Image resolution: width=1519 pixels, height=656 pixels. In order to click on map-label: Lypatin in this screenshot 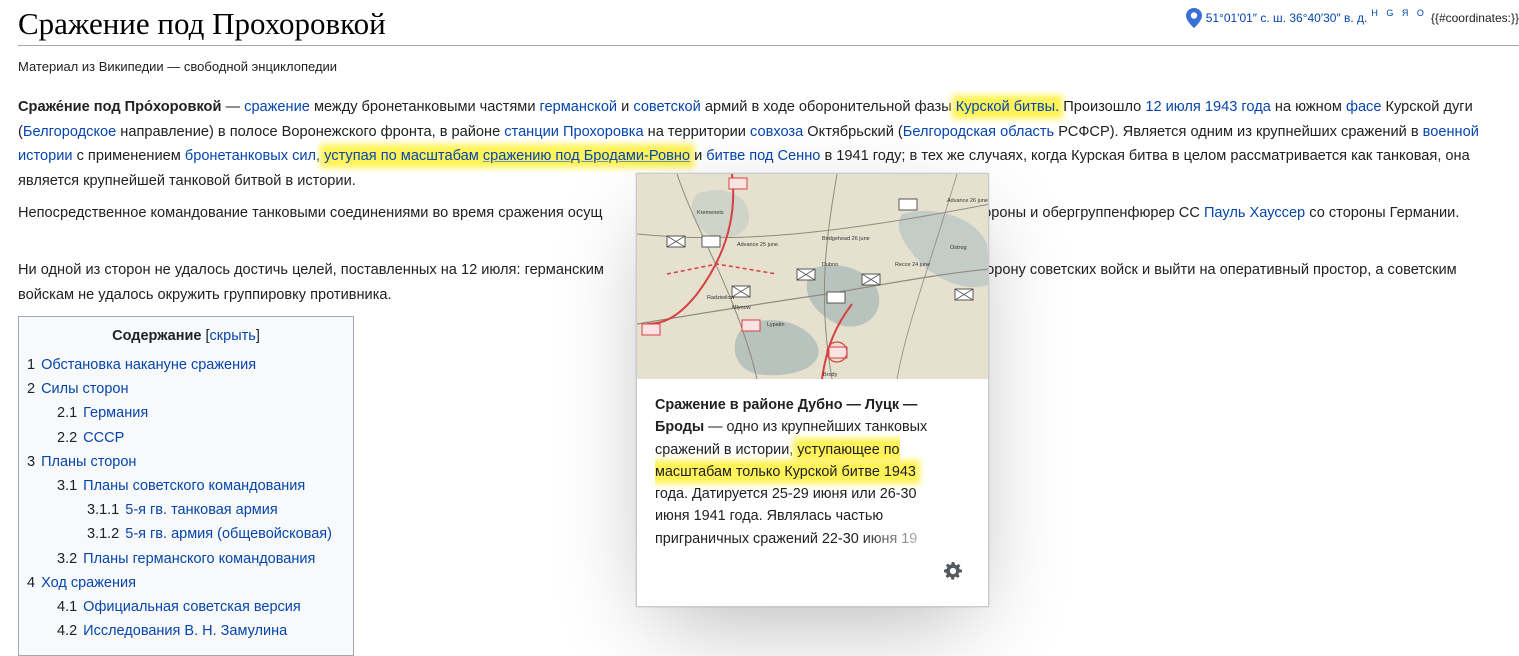, I will do `click(776, 325)`.